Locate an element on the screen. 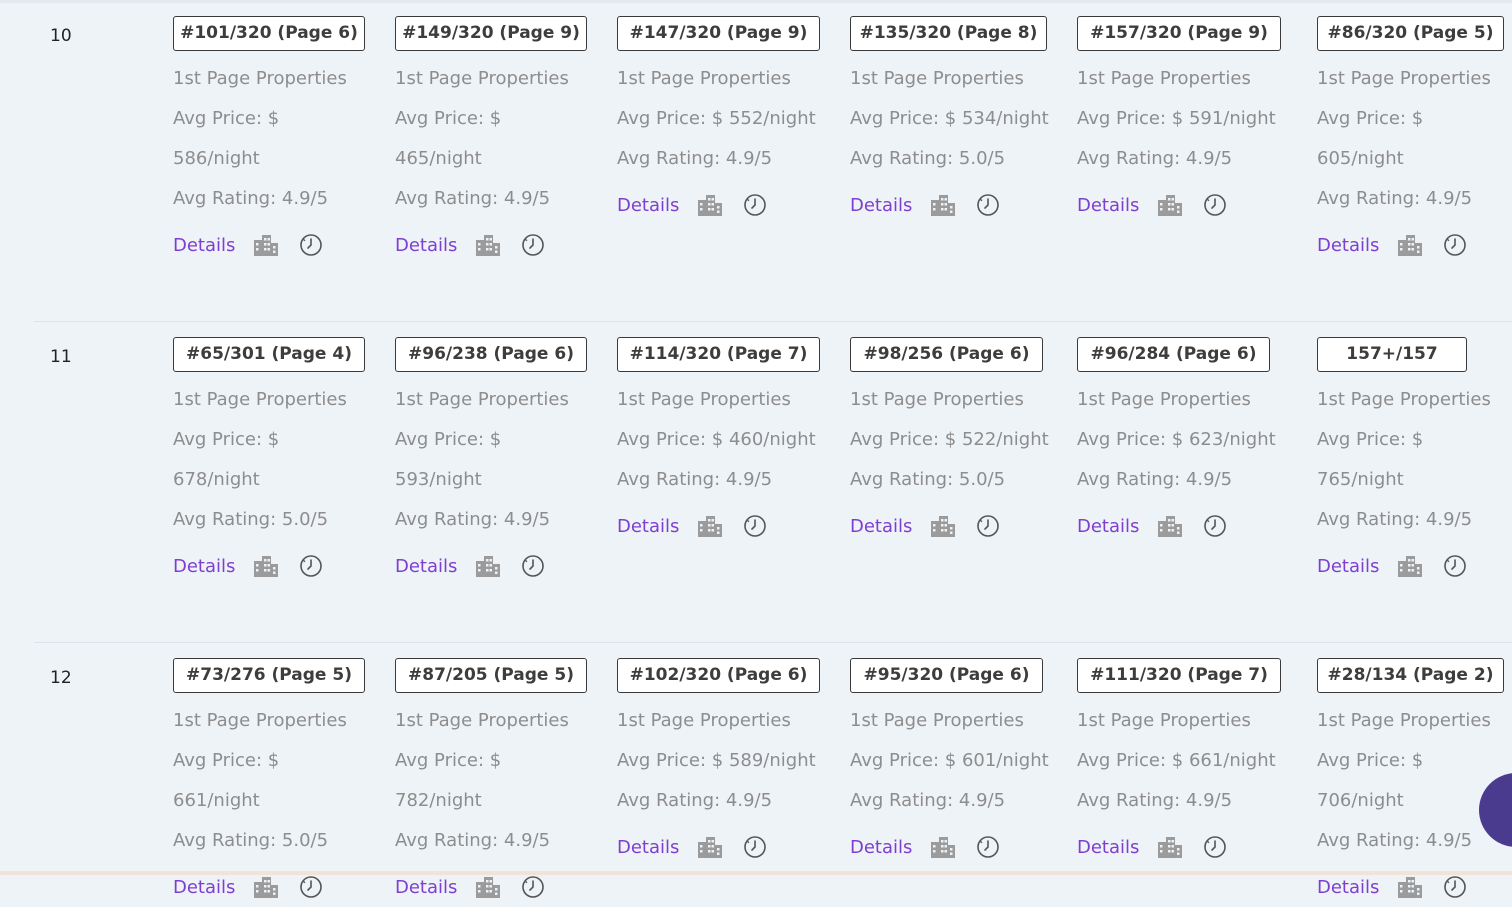  rank-badge: #28/134 (Page 2) is located at coordinates (1410, 675).